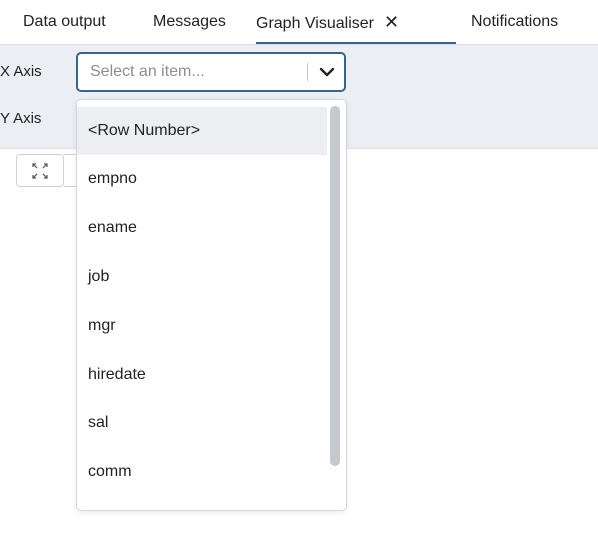 The image size is (598, 538). I want to click on tab-data-output: Data output, so click(64, 22).